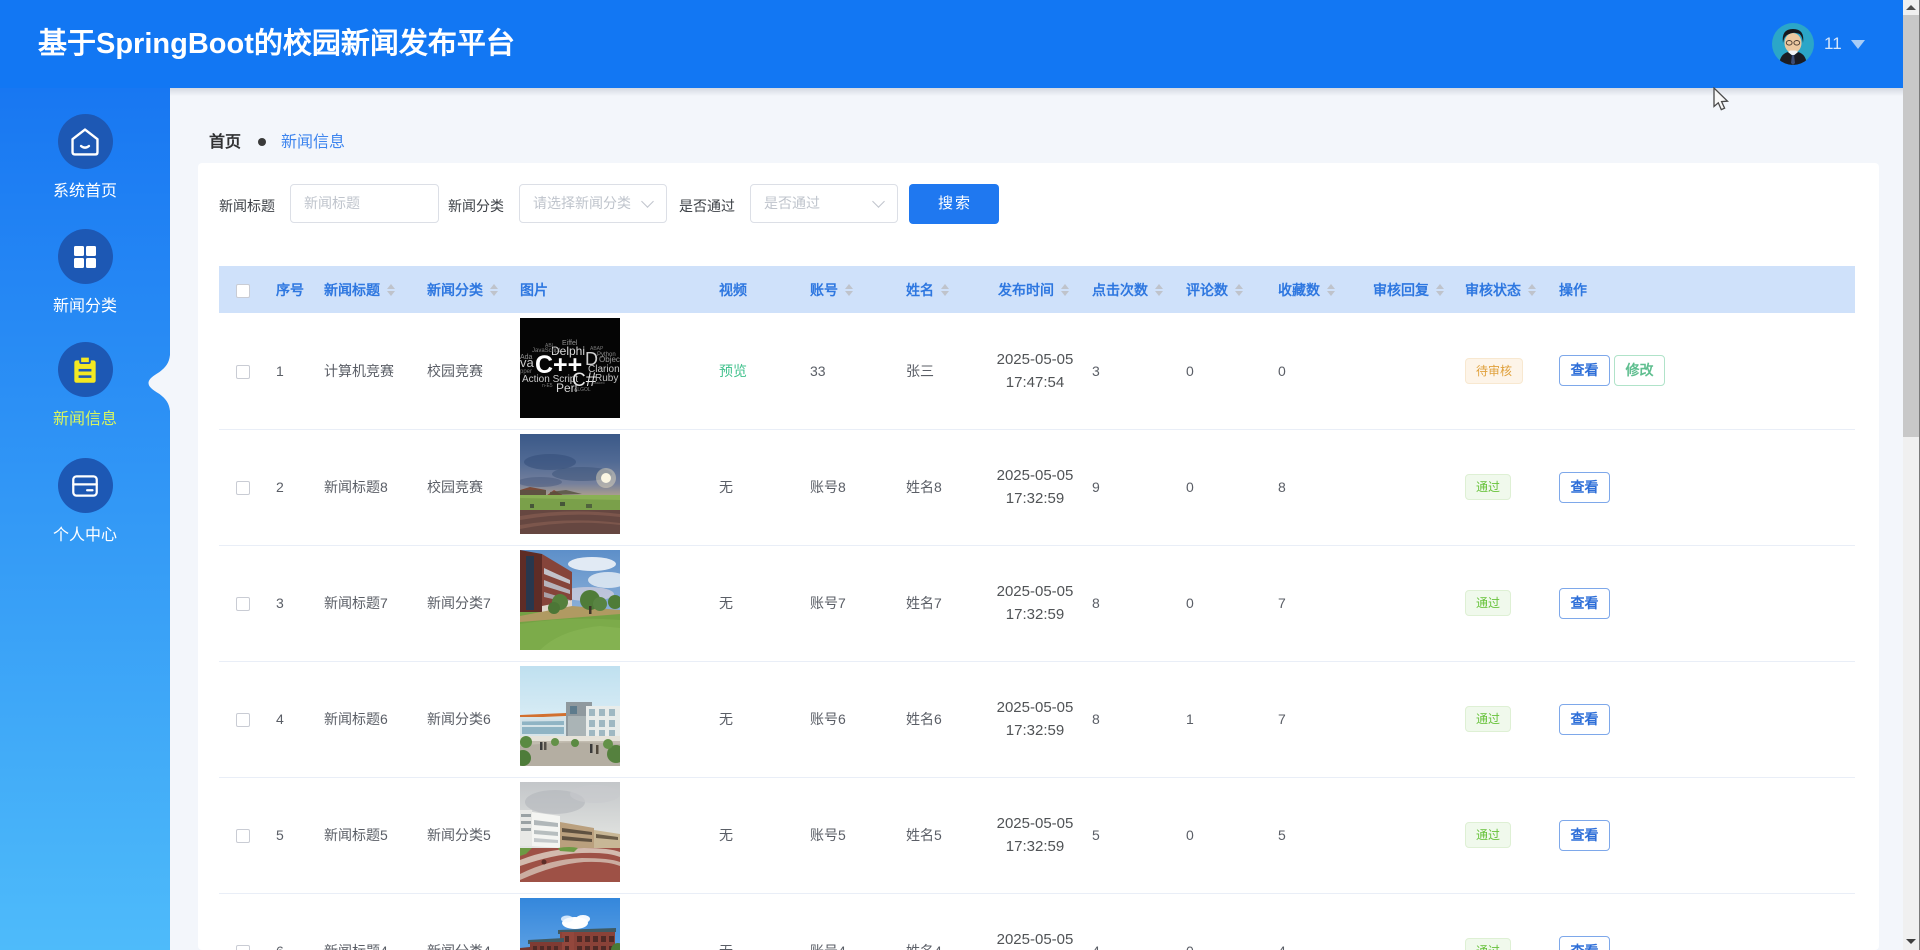 This screenshot has height=950, width=1920. Describe the element at coordinates (547, 386) in the screenshot. I see `svg-text: n-E5` at that location.